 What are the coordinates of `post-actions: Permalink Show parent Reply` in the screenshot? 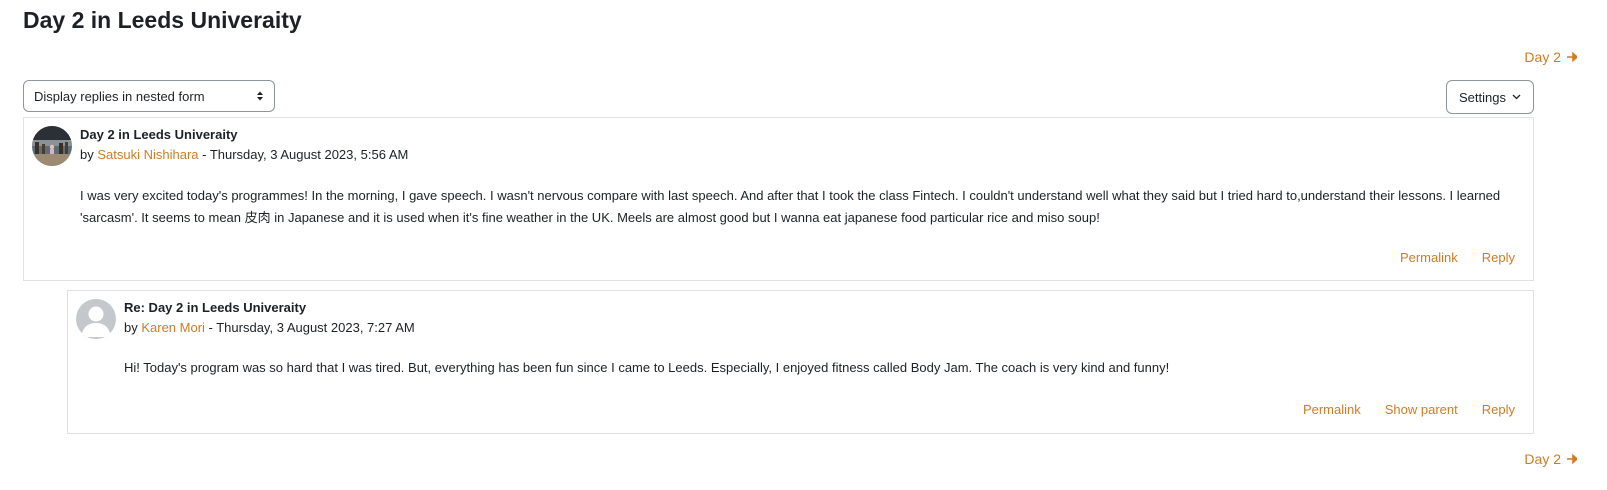 It's located at (1409, 409).